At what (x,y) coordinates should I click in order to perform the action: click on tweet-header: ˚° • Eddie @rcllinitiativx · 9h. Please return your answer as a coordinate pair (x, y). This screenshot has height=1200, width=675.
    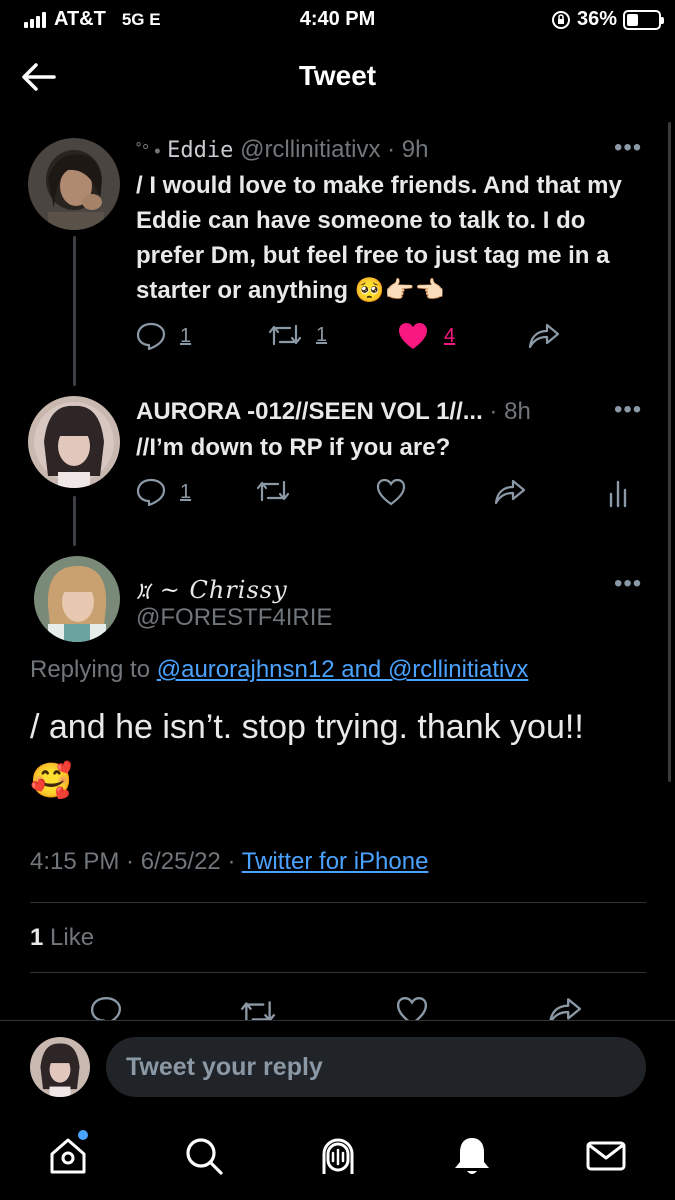
    Looking at the image, I should click on (282, 149).